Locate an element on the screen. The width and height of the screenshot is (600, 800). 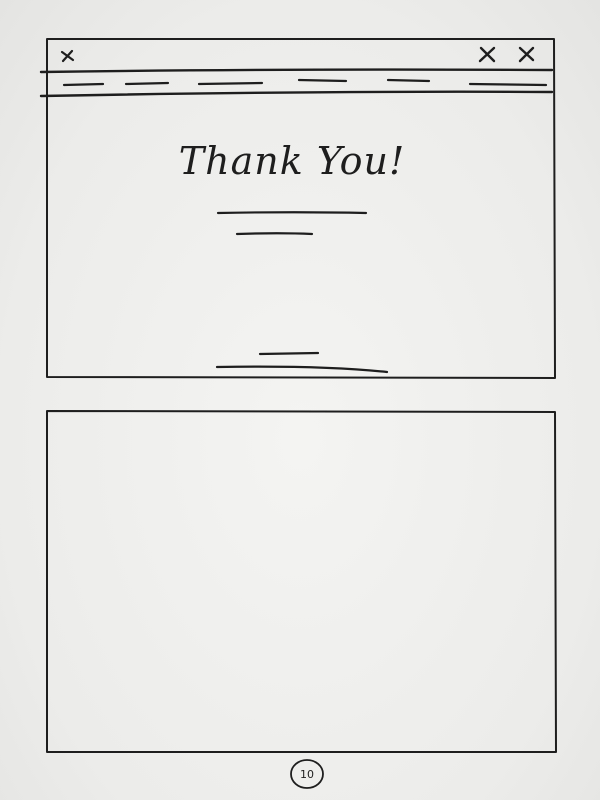
content-area: Thank You! is located at coordinates (292, 256).